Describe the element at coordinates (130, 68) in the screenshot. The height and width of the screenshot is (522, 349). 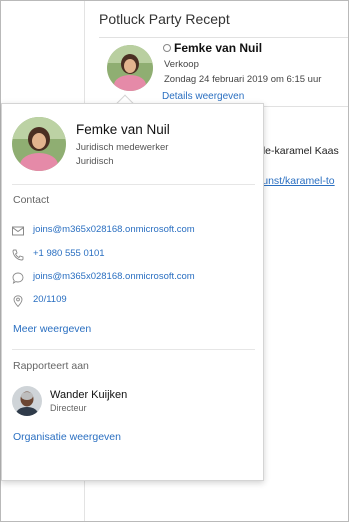
I see `sender-avatar` at that location.